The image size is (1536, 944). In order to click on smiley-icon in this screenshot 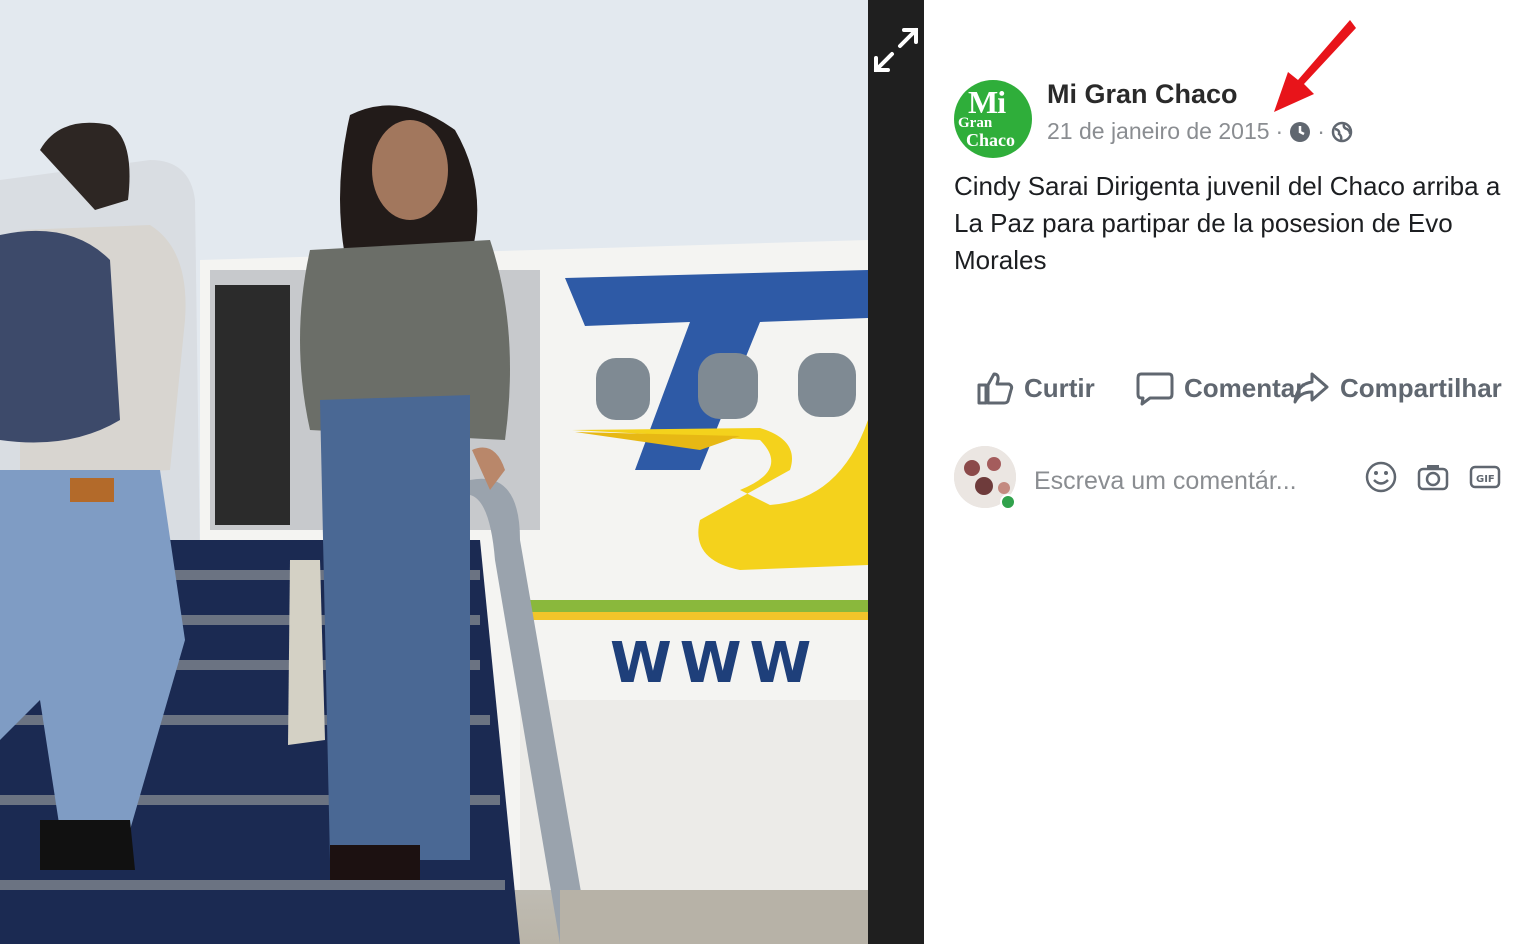, I will do `click(1381, 477)`.